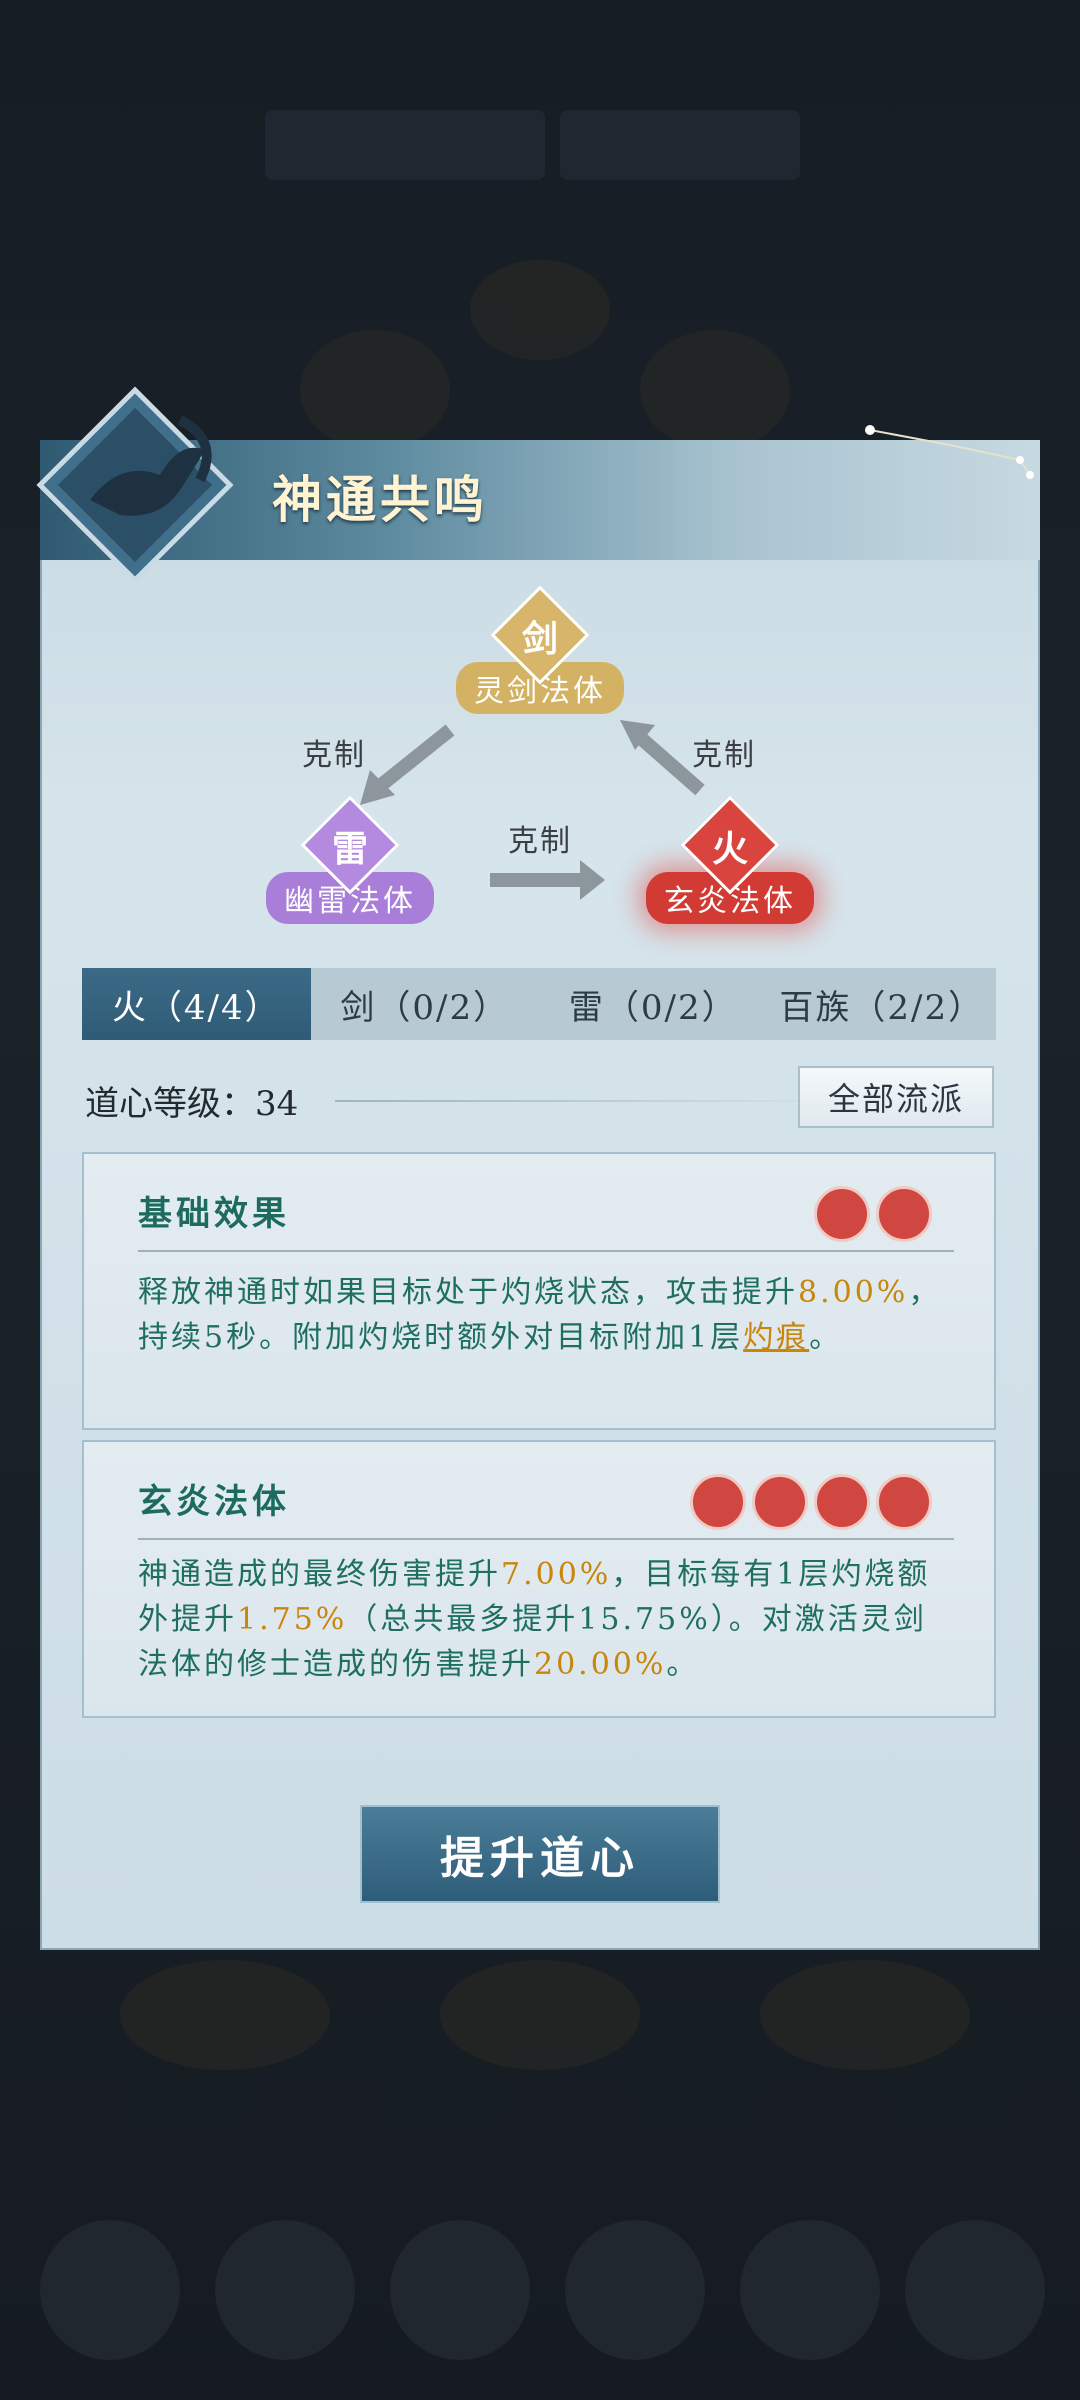 Image resolution: width=1080 pixels, height=2400 pixels. Describe the element at coordinates (214, 1502) in the screenshot. I see `card-title: 玄炎法体` at that location.